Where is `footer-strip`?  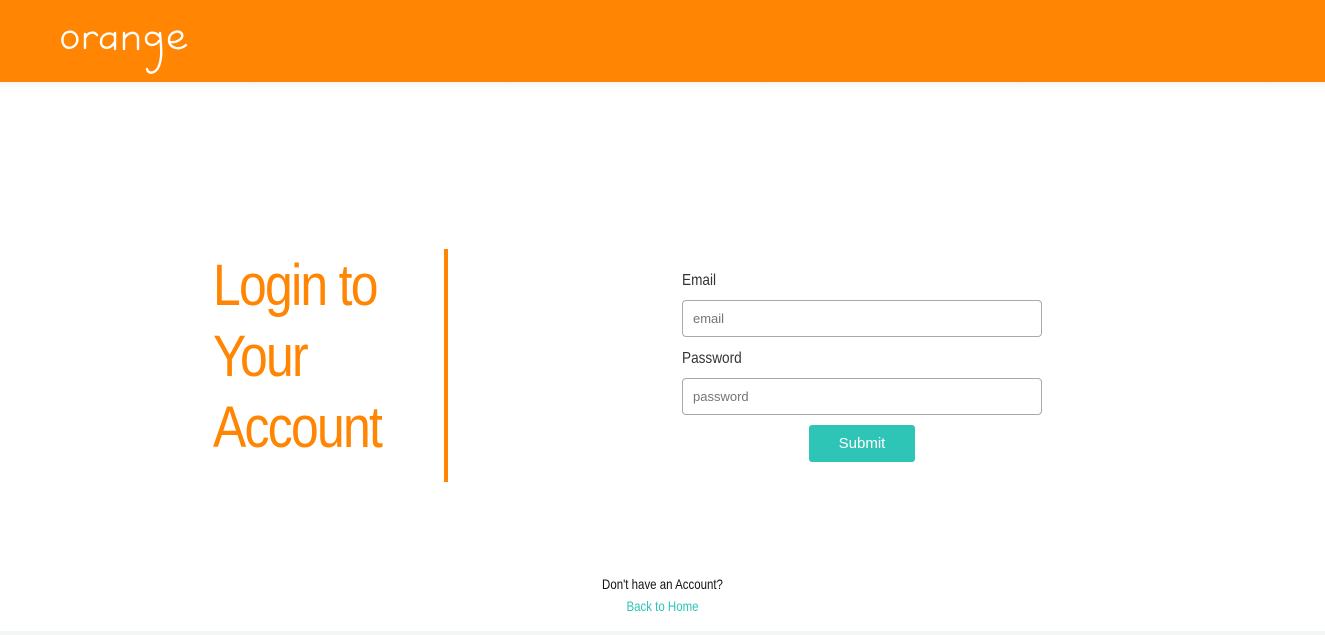
footer-strip is located at coordinates (662, 633).